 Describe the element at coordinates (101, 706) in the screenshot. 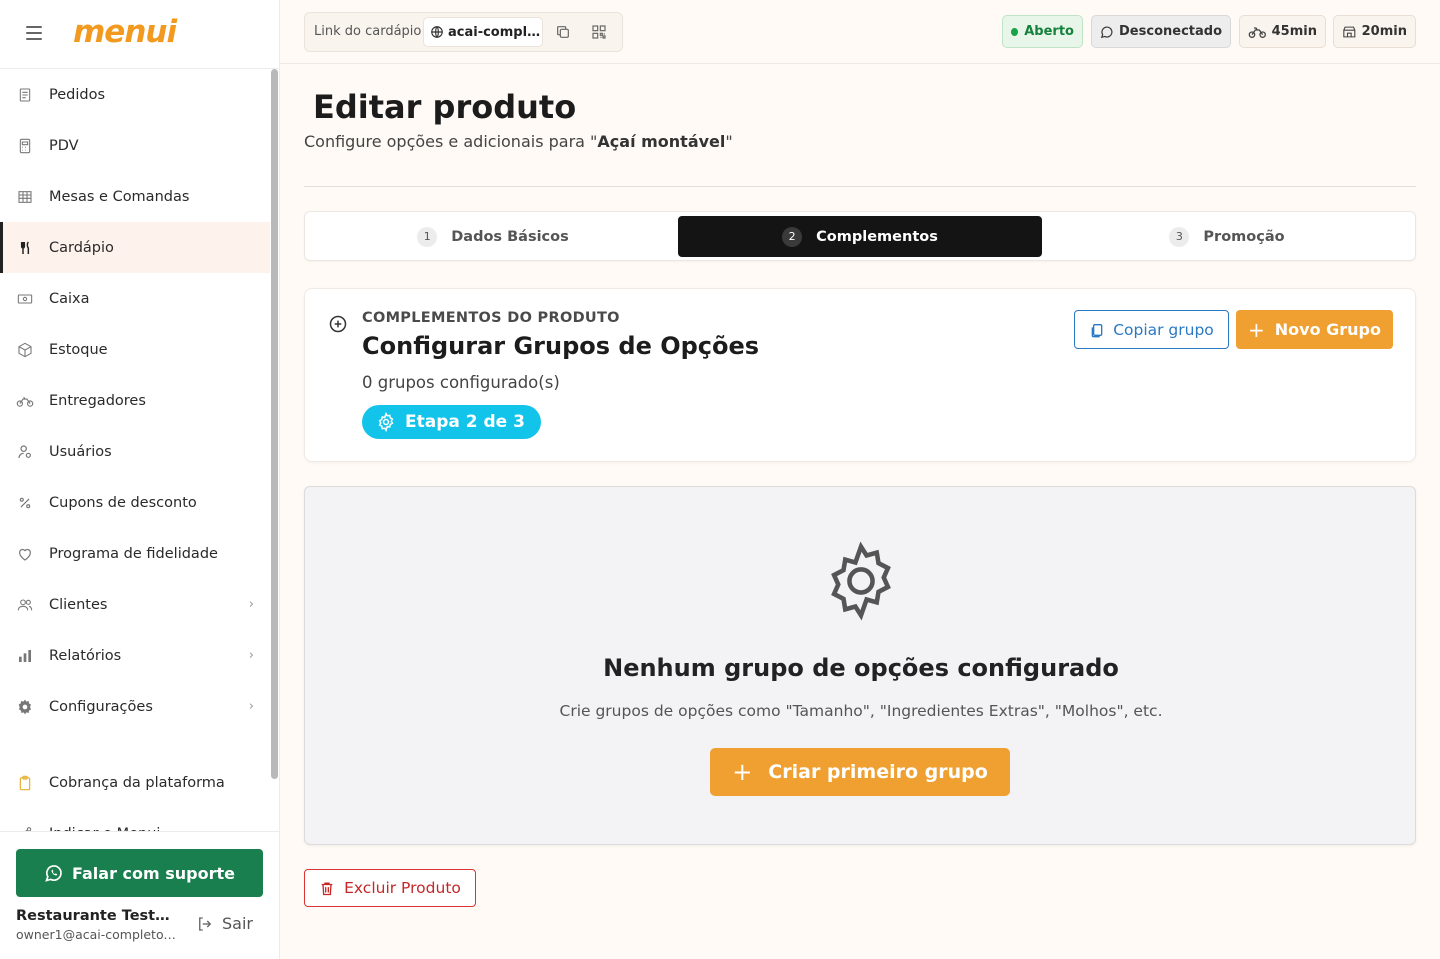

I see `sidebar-item-label: Configurações` at that location.